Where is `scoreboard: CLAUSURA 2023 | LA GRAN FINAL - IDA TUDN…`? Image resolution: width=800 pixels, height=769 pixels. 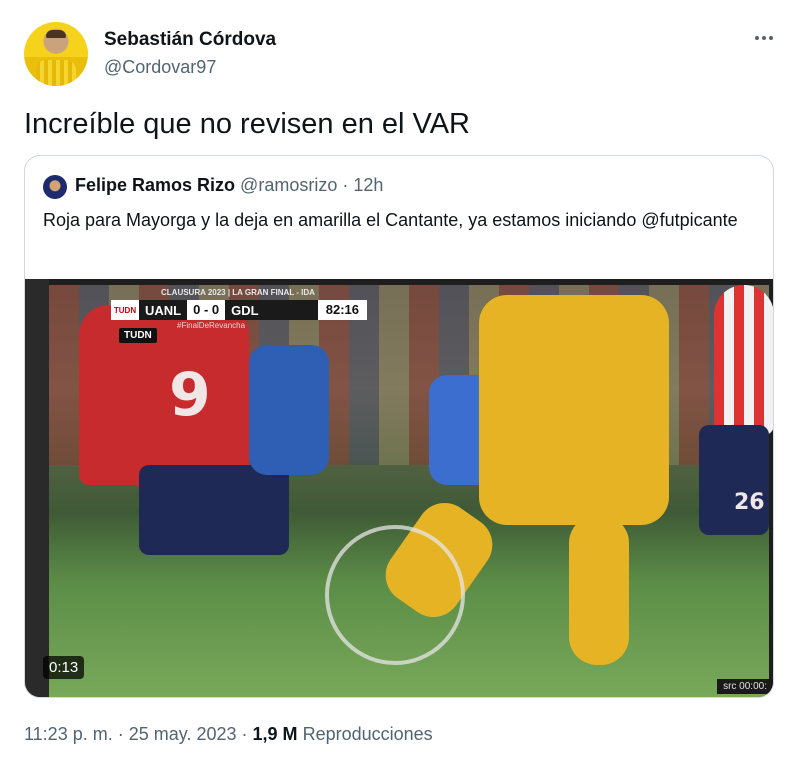
scoreboard: CLAUSURA 2023 | LA GRAN FINAL - IDA TUDN… is located at coordinates (239, 309).